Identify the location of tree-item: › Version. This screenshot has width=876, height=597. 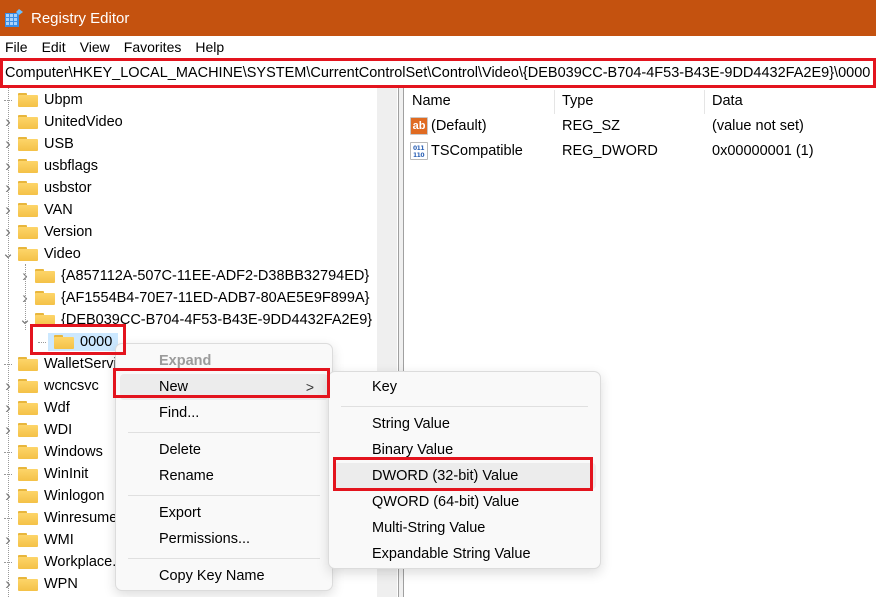
(47, 232).